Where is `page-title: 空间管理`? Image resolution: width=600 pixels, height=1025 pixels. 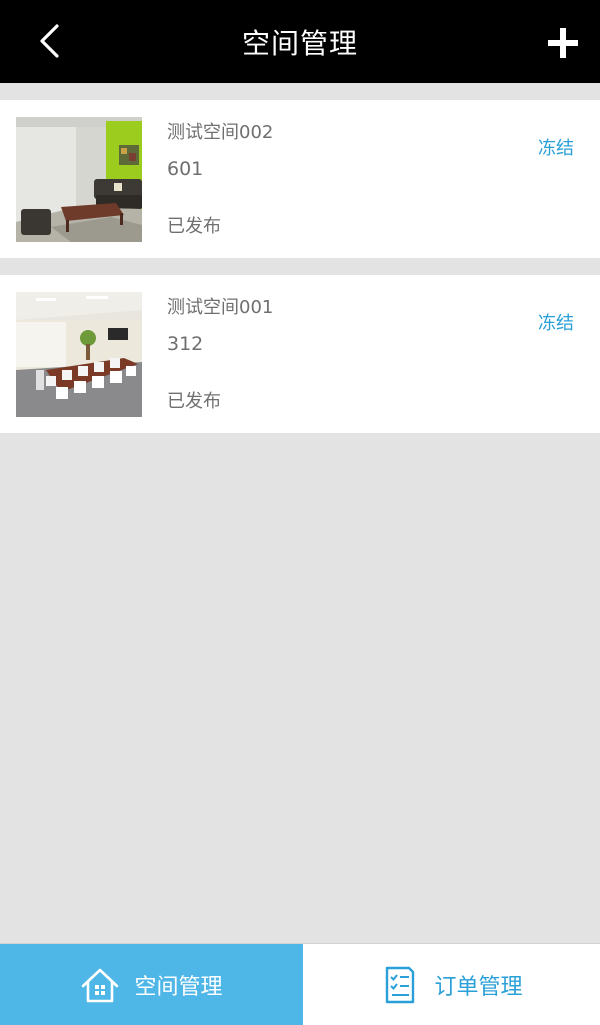 page-title: 空间管理 is located at coordinates (299, 43).